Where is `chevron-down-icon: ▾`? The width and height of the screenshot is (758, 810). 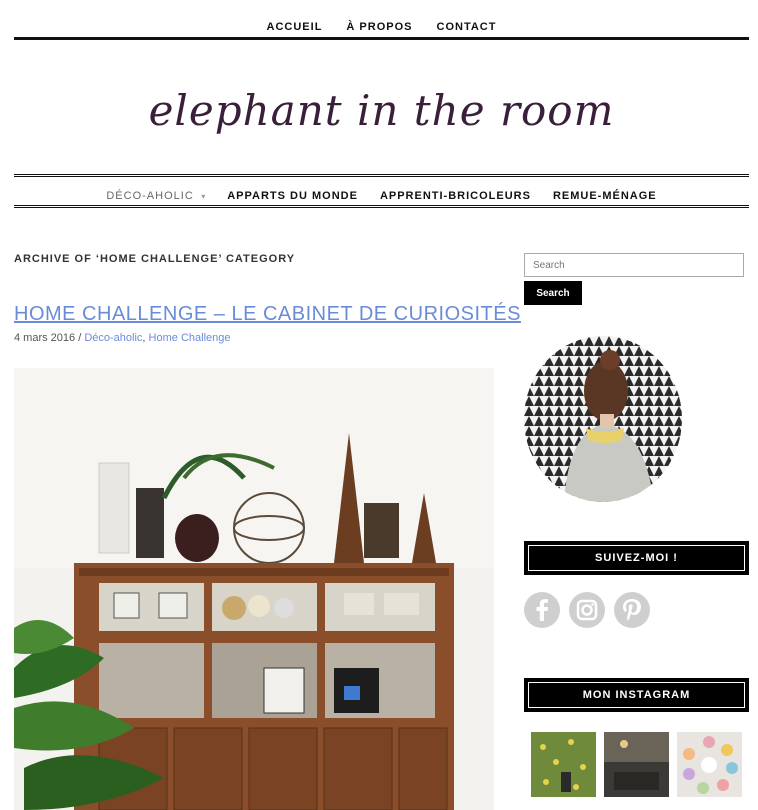 chevron-down-icon: ▾ is located at coordinates (203, 196).